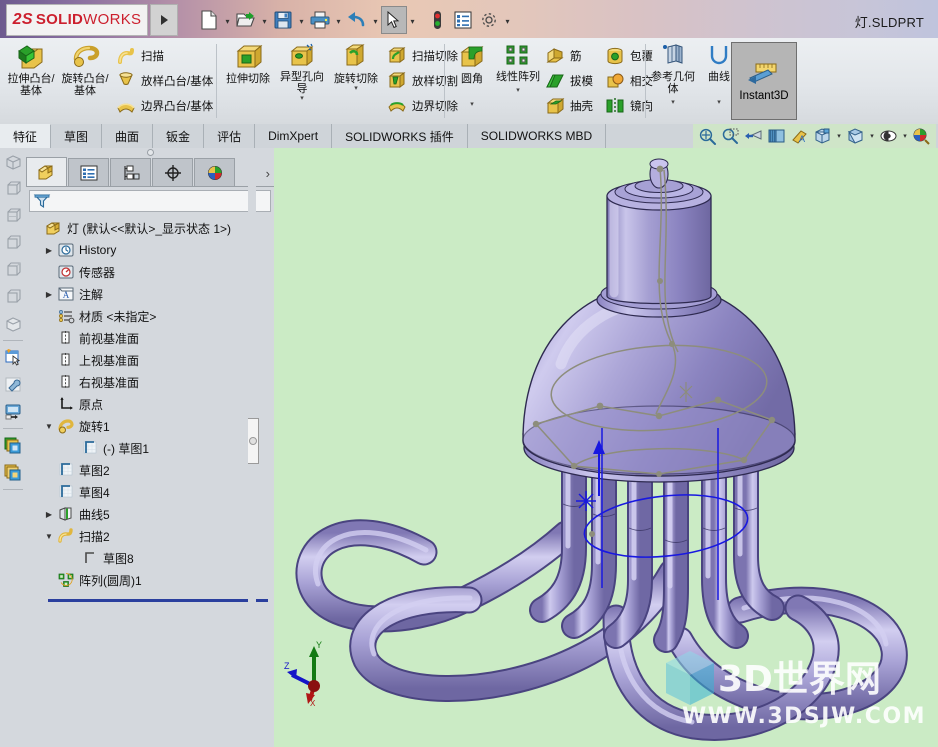  I want to click on tree-item-sweep2: ▼ 扫描2, so click(152, 536).